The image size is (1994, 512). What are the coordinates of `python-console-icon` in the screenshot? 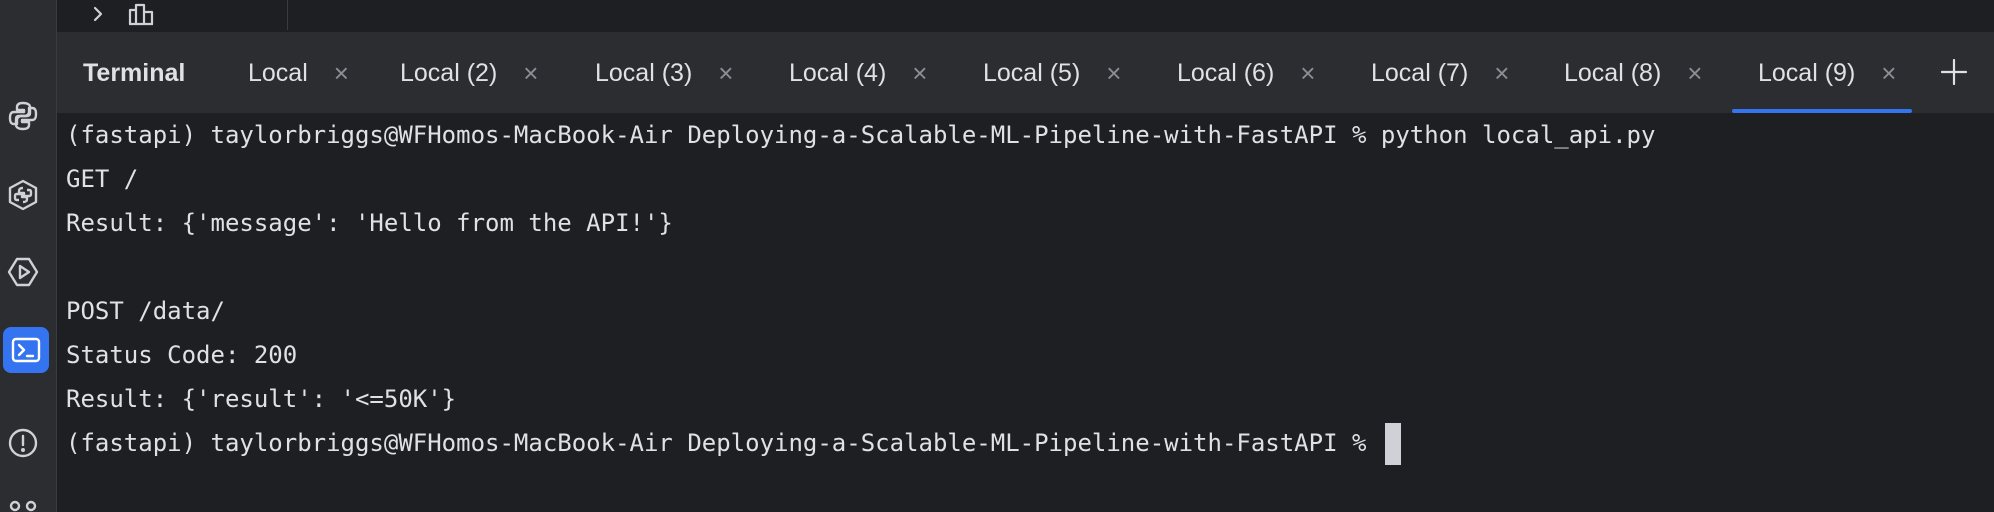 It's located at (23, 195).